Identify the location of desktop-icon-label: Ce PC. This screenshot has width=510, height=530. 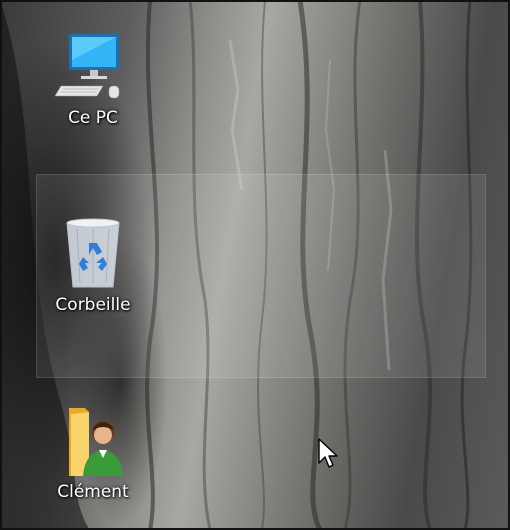
(93, 118).